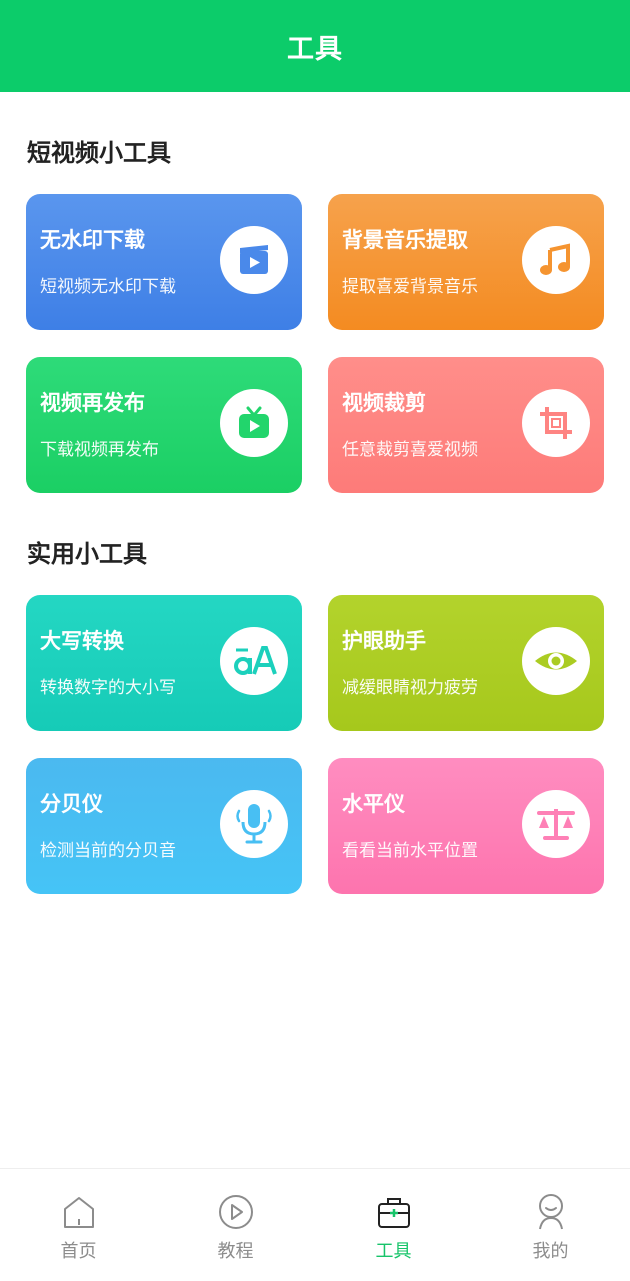 The width and height of the screenshot is (630, 1281). Describe the element at coordinates (410, 851) in the screenshot. I see `card-subtitle: 看看当前水平位置` at that location.